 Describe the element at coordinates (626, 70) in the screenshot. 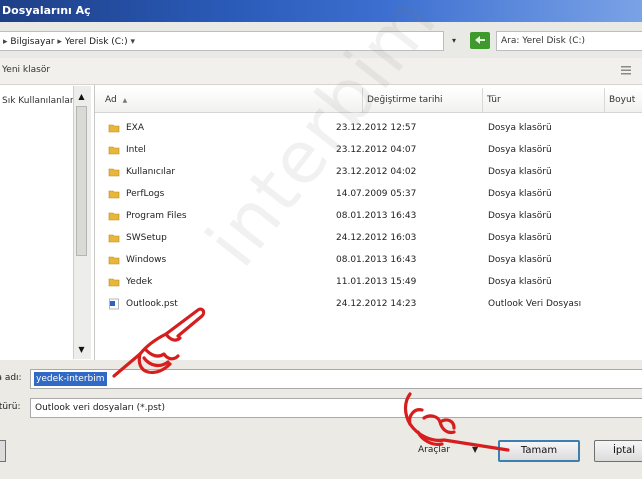

I see `view-options-icon` at that location.